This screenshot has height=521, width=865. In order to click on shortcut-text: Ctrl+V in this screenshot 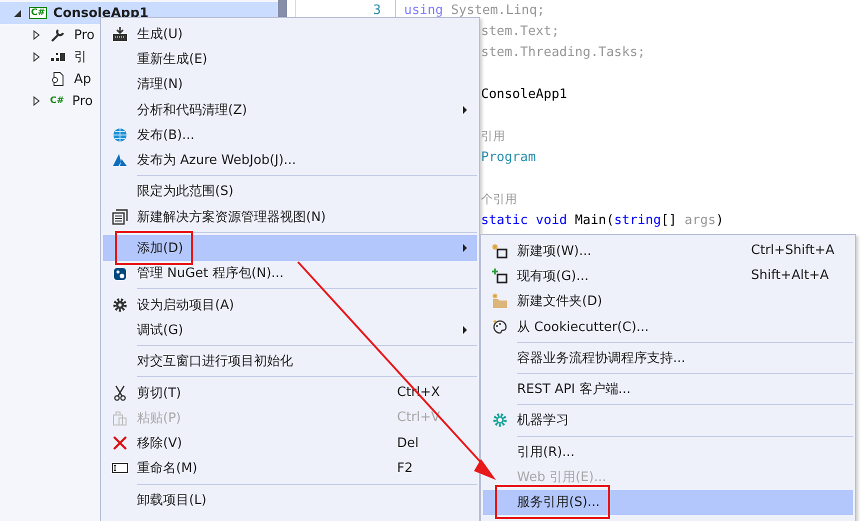, I will do `click(418, 418)`.